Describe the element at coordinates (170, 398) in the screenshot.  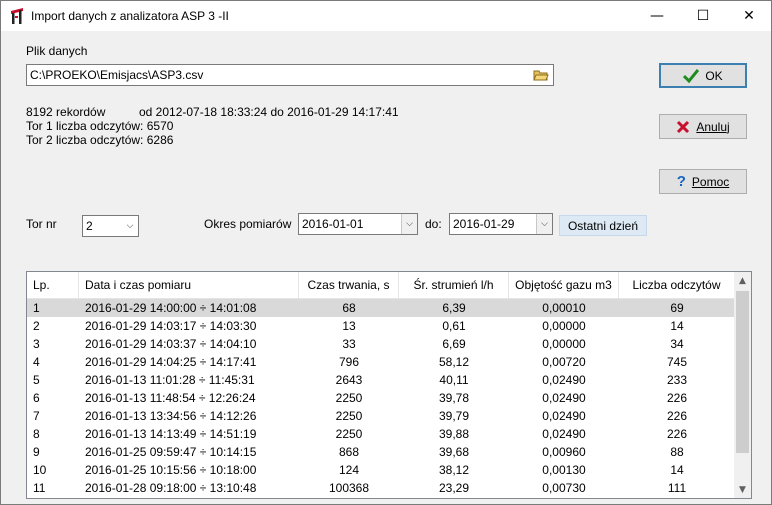
I see `cell-datetime: 2016-01-13 11:48:54 ÷ 12:26:24` at that location.